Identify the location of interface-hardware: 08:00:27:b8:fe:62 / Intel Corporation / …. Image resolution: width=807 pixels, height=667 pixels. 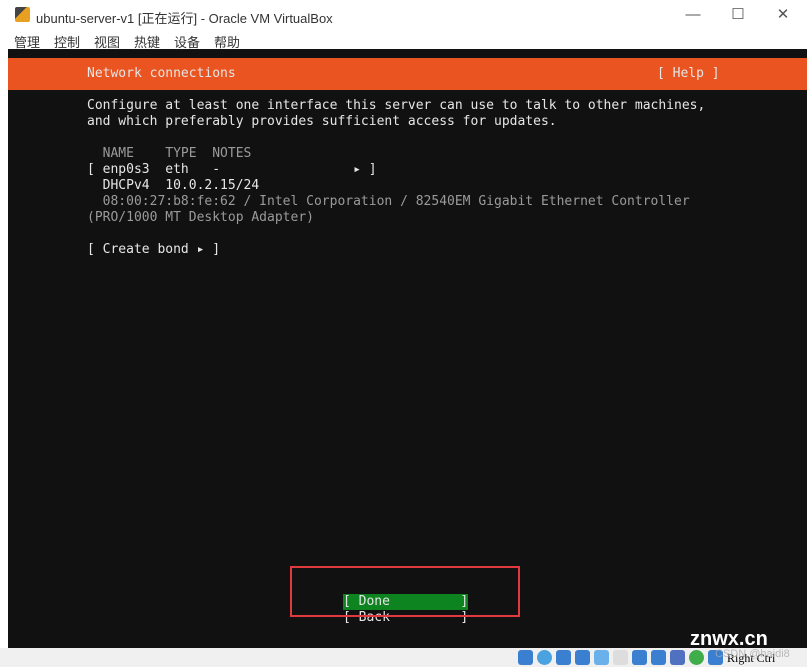
(388, 201).